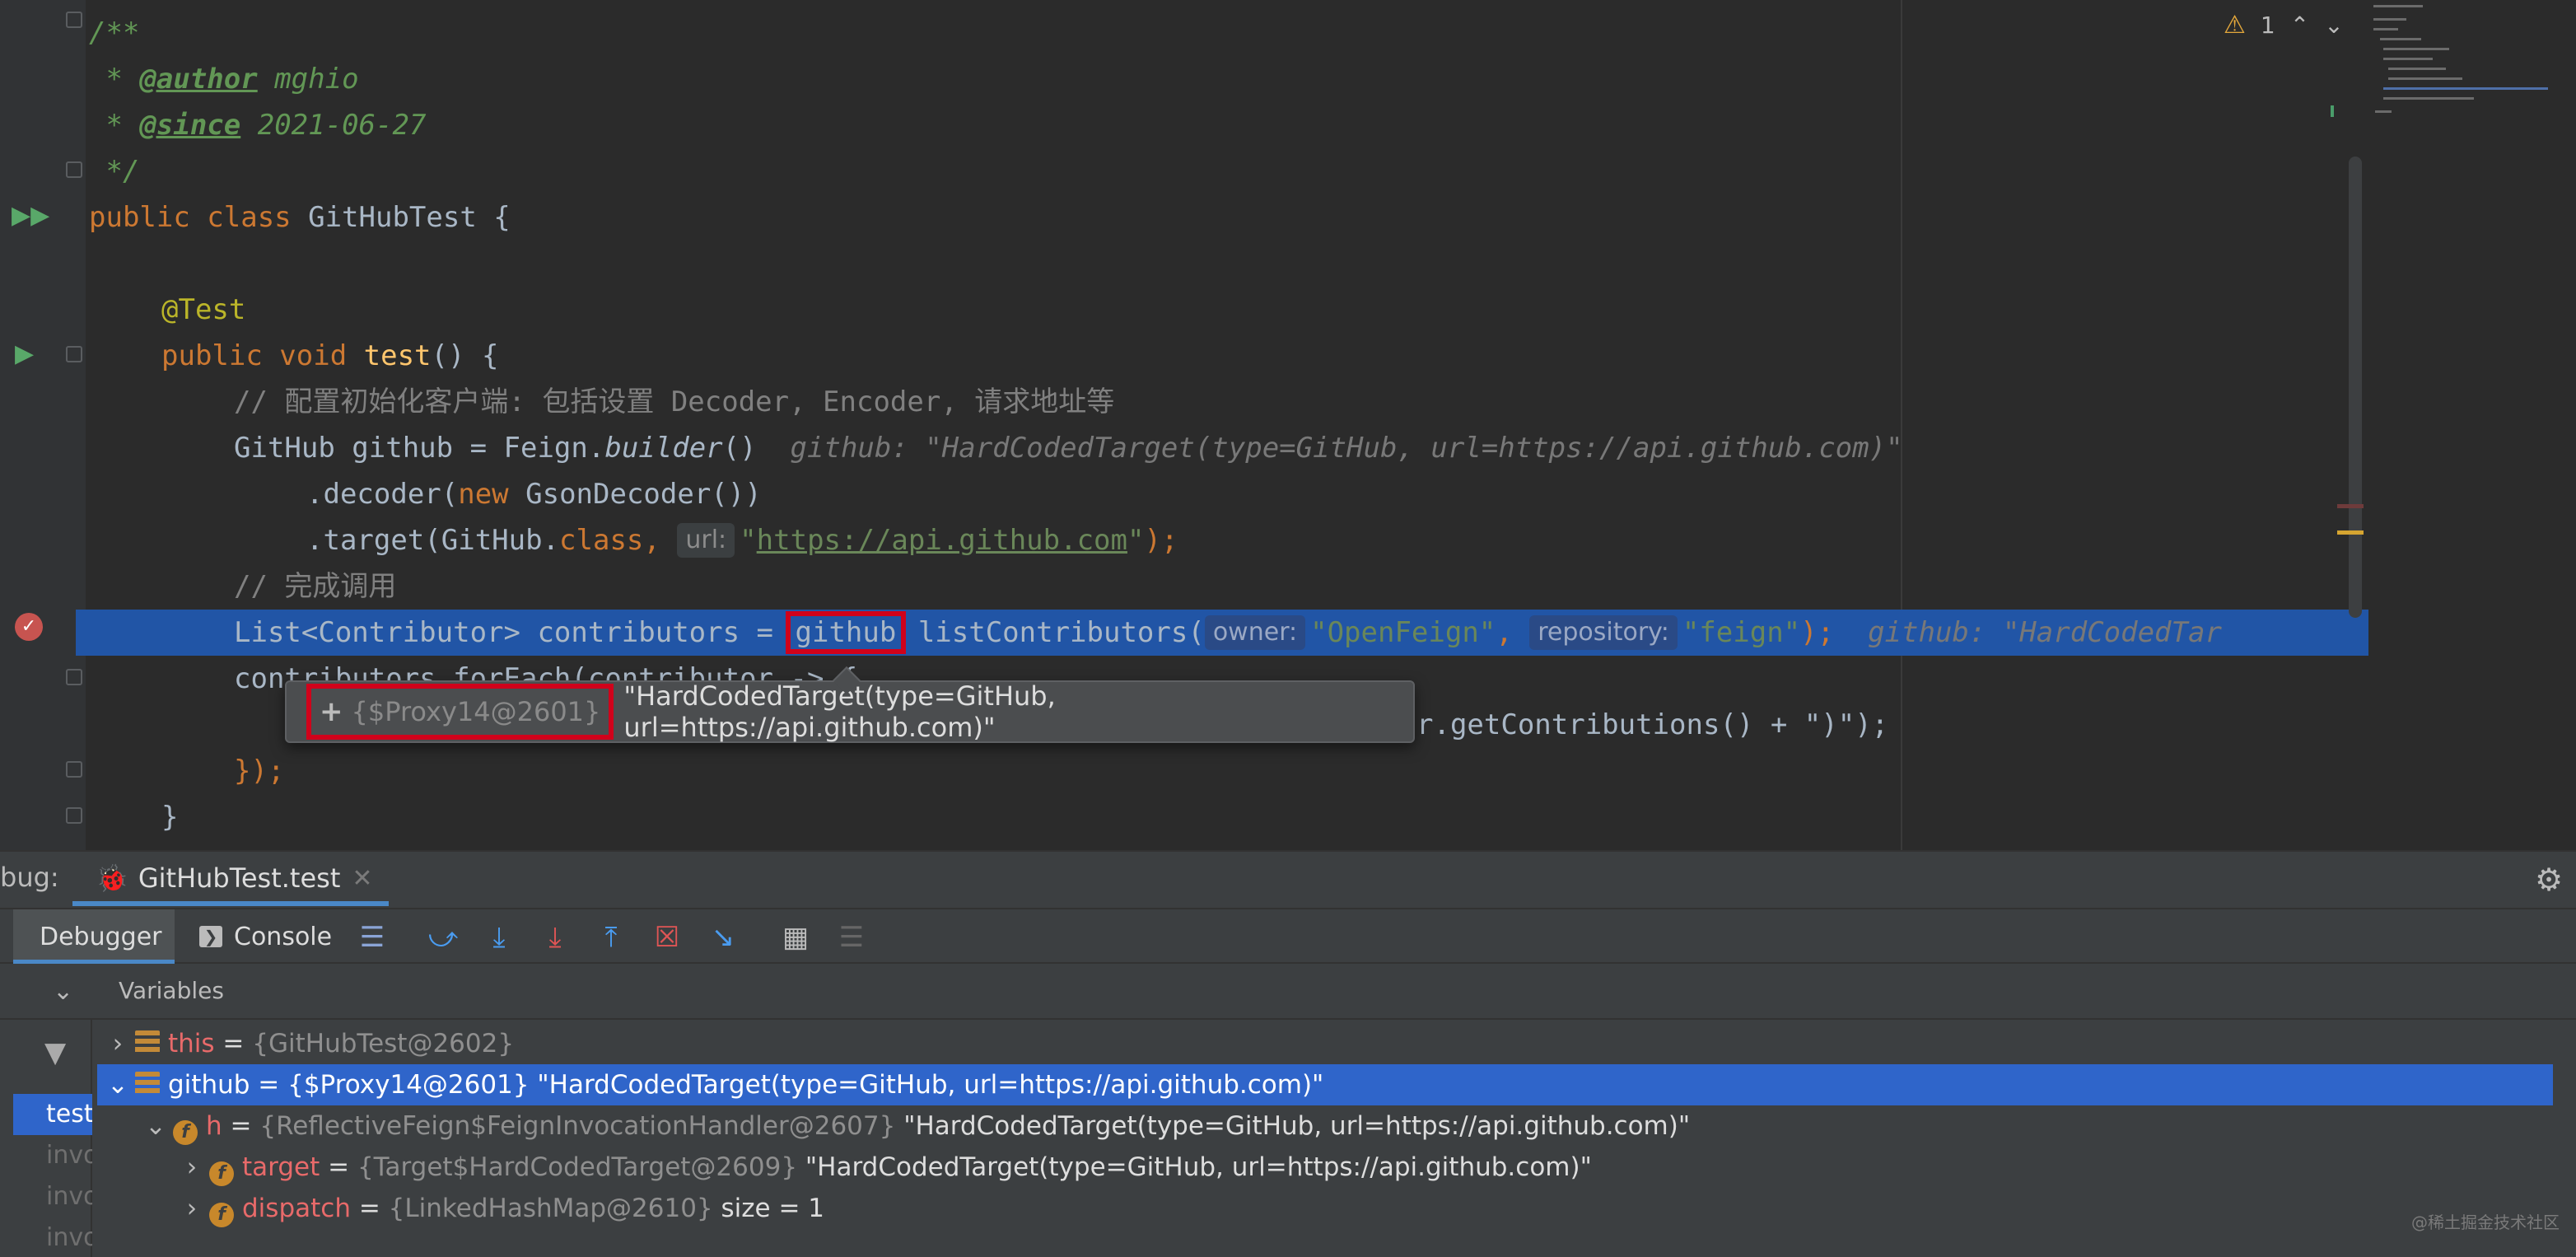  Describe the element at coordinates (2299, 25) in the screenshot. I see `chevron-up-icon: ⌃` at that location.